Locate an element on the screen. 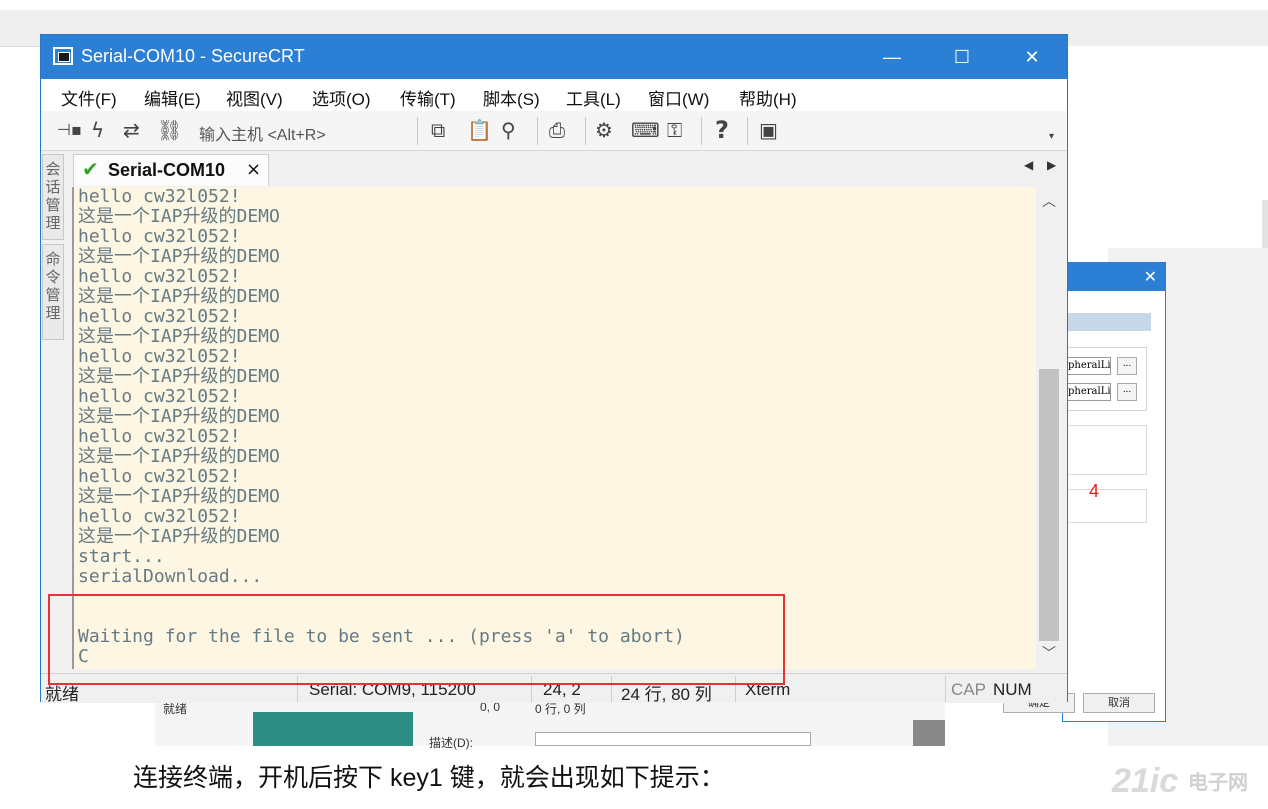 This screenshot has height=809, width=1268. connect-icon: ⊣▪ is located at coordinates (69, 130).